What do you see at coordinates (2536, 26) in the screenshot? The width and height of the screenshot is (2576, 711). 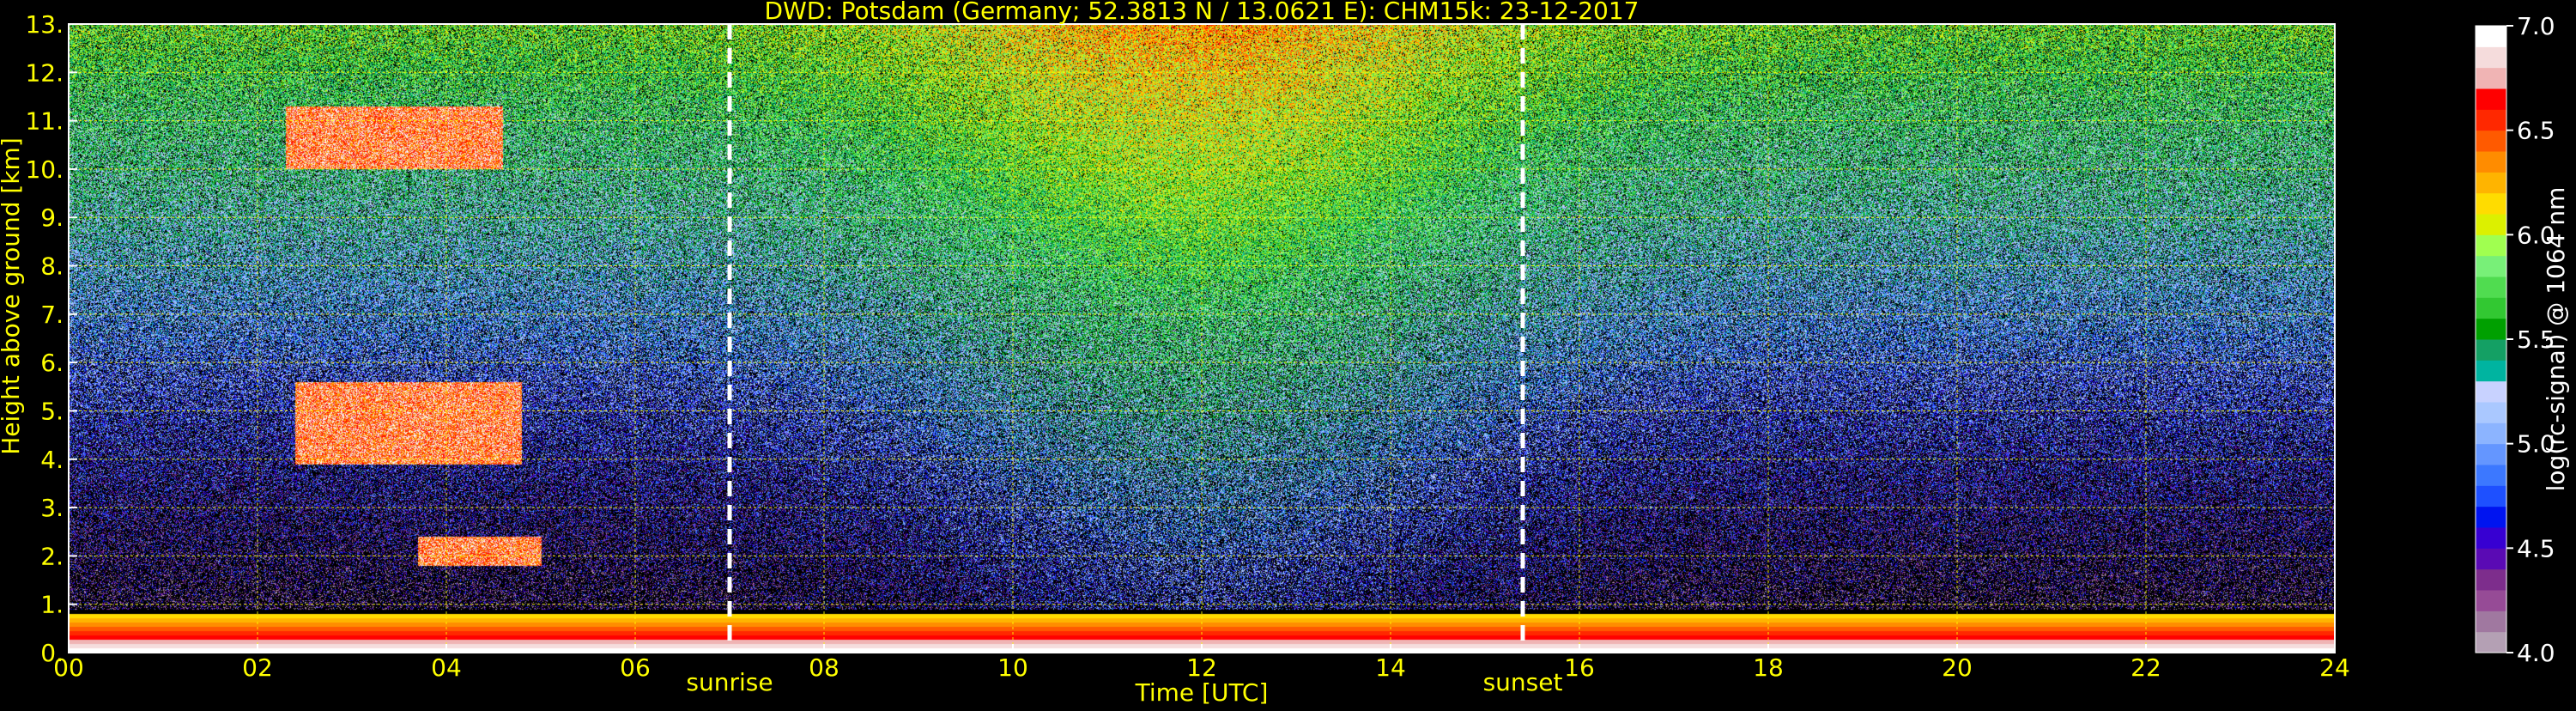 I see `colorbar-tick-label: 7.0` at bounding box center [2536, 26].